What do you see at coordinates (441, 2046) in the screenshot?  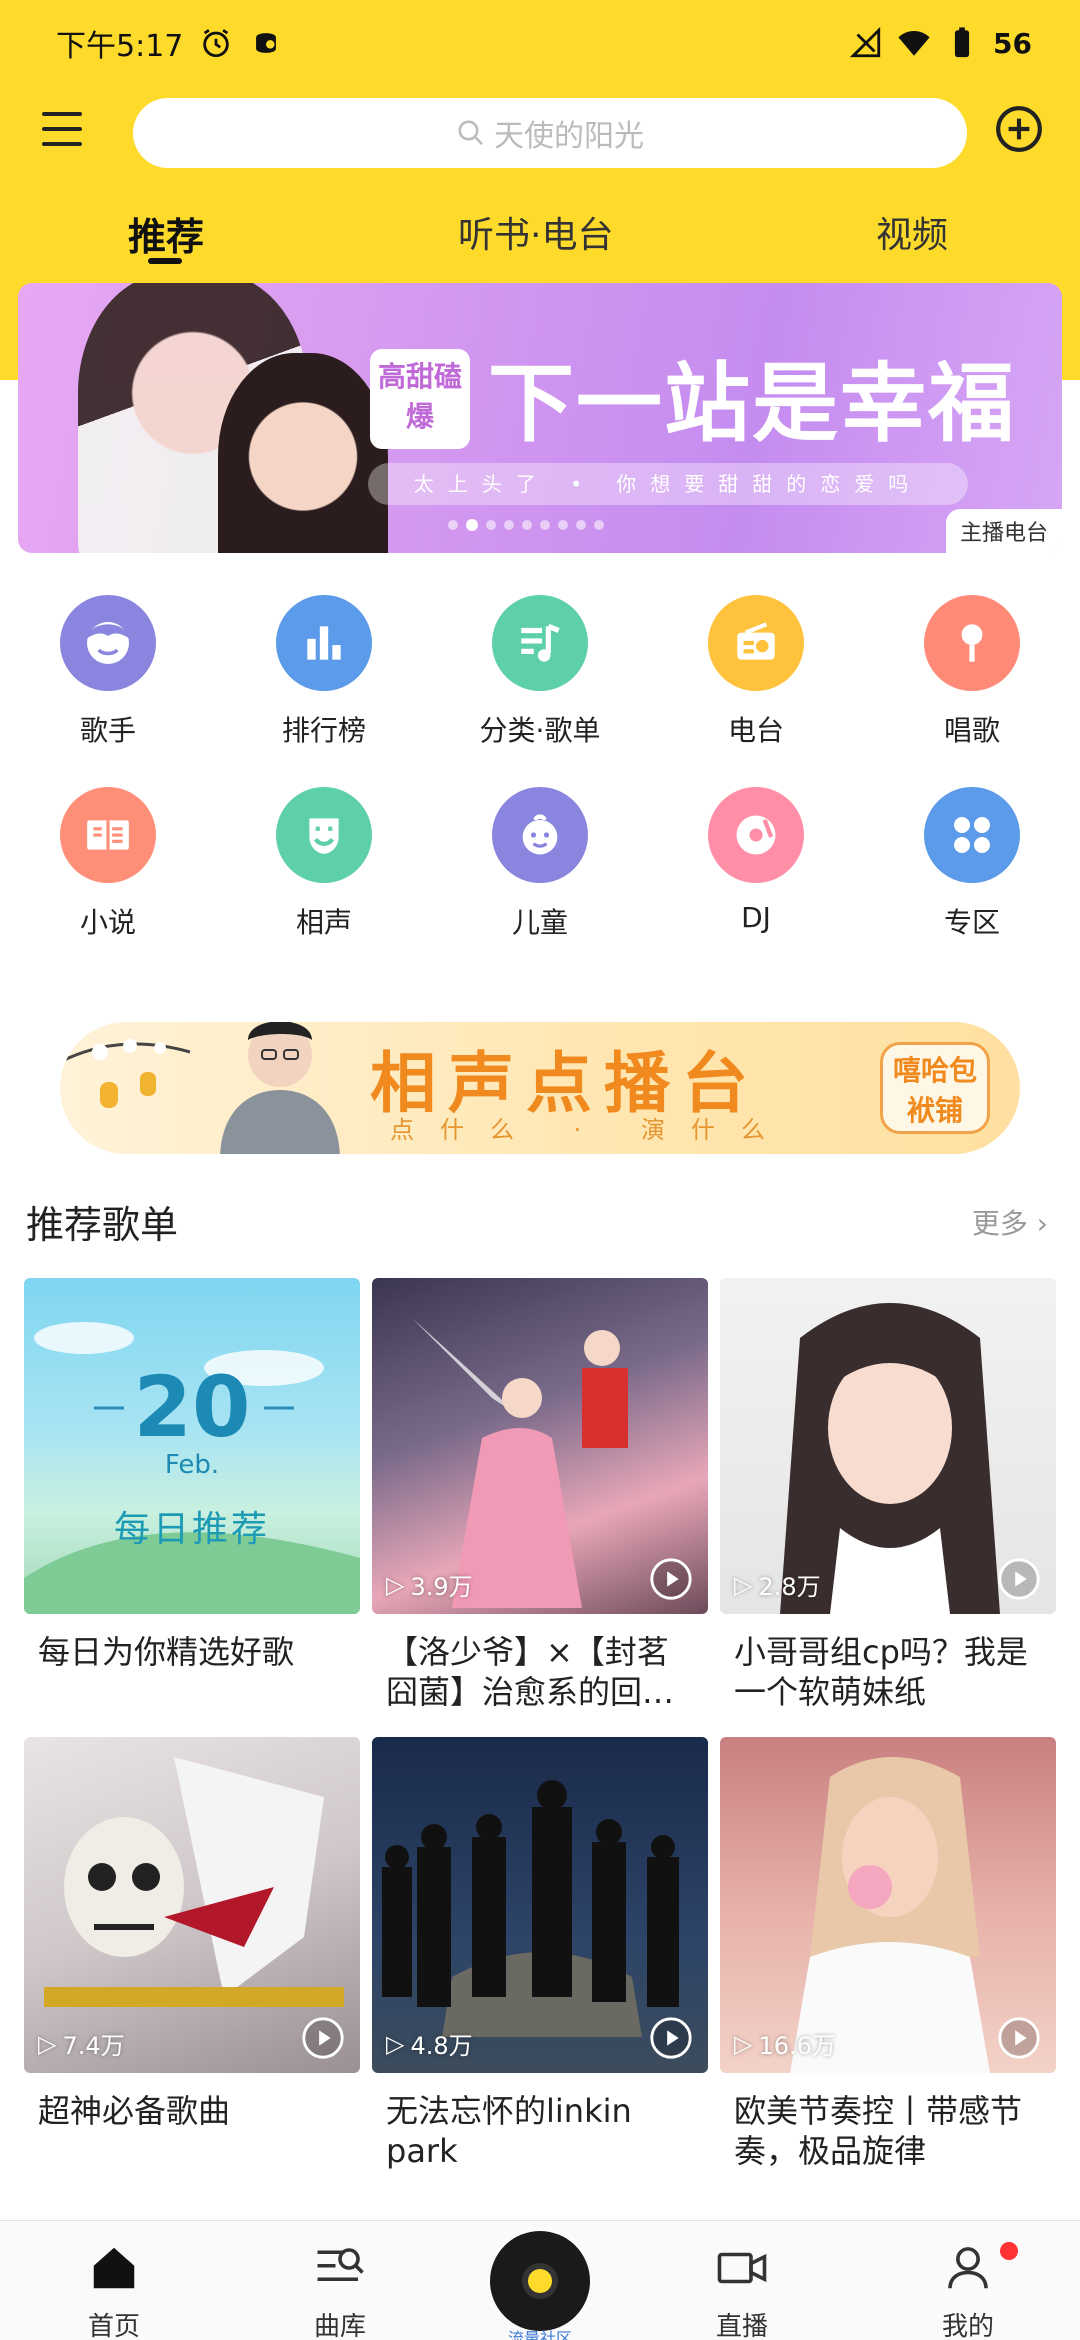 I see `play-count-value: 4.8万` at bounding box center [441, 2046].